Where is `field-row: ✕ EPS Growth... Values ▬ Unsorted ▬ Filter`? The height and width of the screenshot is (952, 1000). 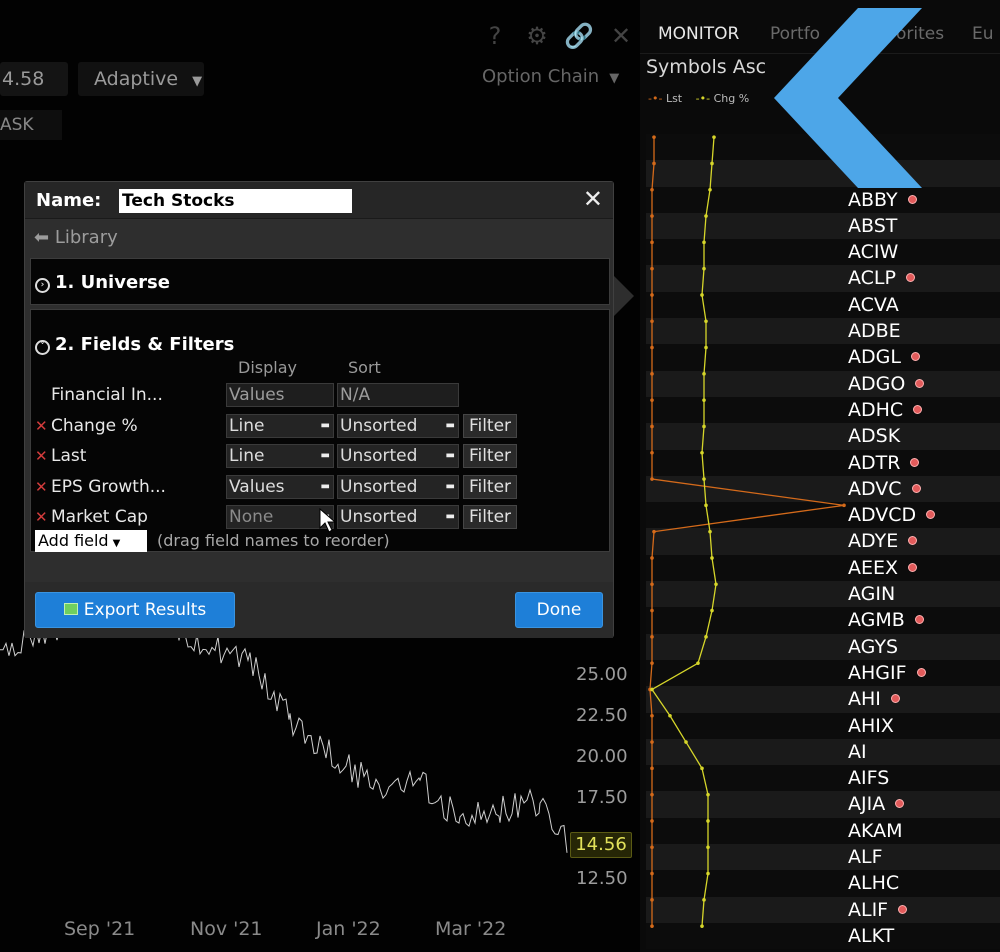
field-row: ✕ EPS Growth... Values ▬ Unsorted ▬ Filter is located at coordinates (321, 487).